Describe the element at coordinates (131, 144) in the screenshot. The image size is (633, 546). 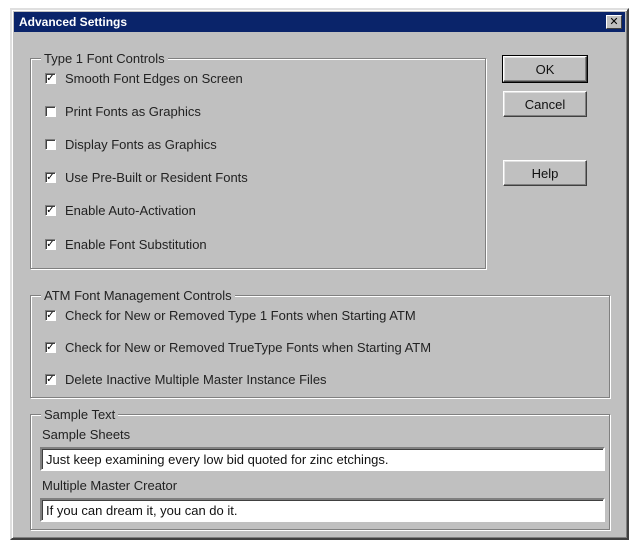
I see `option-display-fonts-as-graphics: Display Fonts as Graphics` at that location.